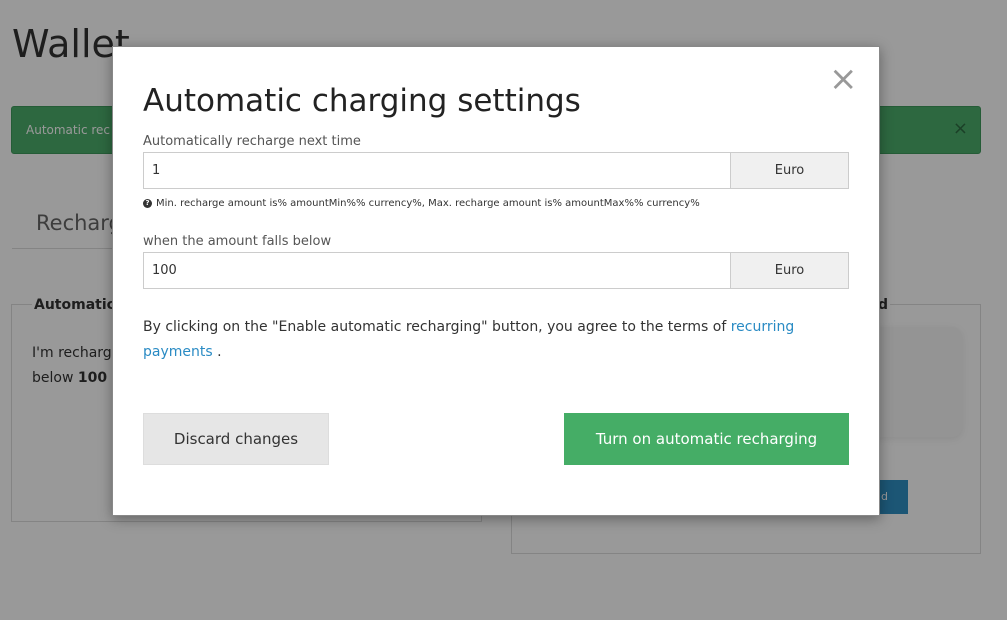 This screenshot has width=1007, height=620. What do you see at coordinates (362, 101) in the screenshot?
I see `modal-title: Automatic charging settings` at bounding box center [362, 101].